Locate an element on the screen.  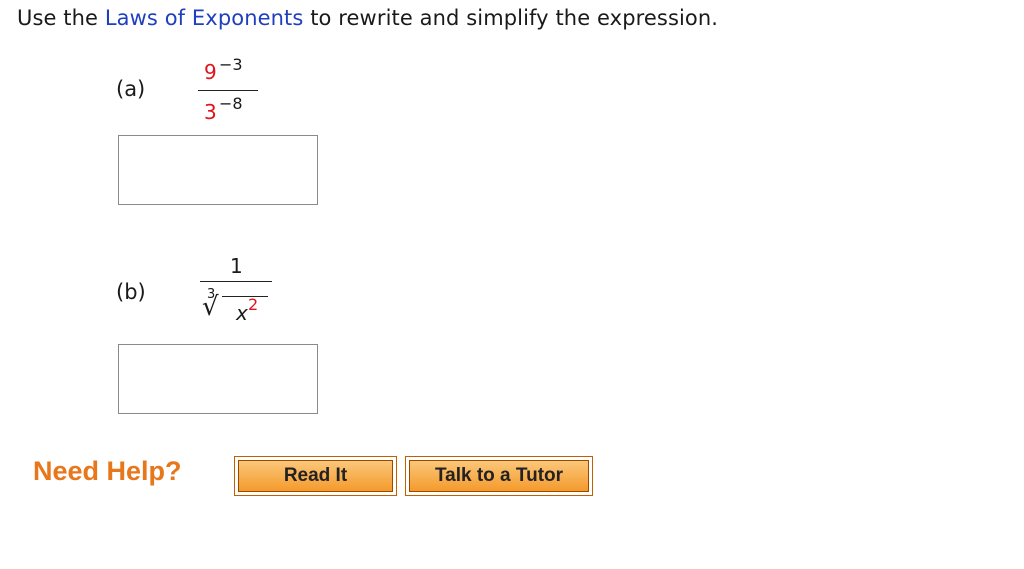
laws-of-exponents-link: Laws of Exponents is located at coordinates (204, 18).